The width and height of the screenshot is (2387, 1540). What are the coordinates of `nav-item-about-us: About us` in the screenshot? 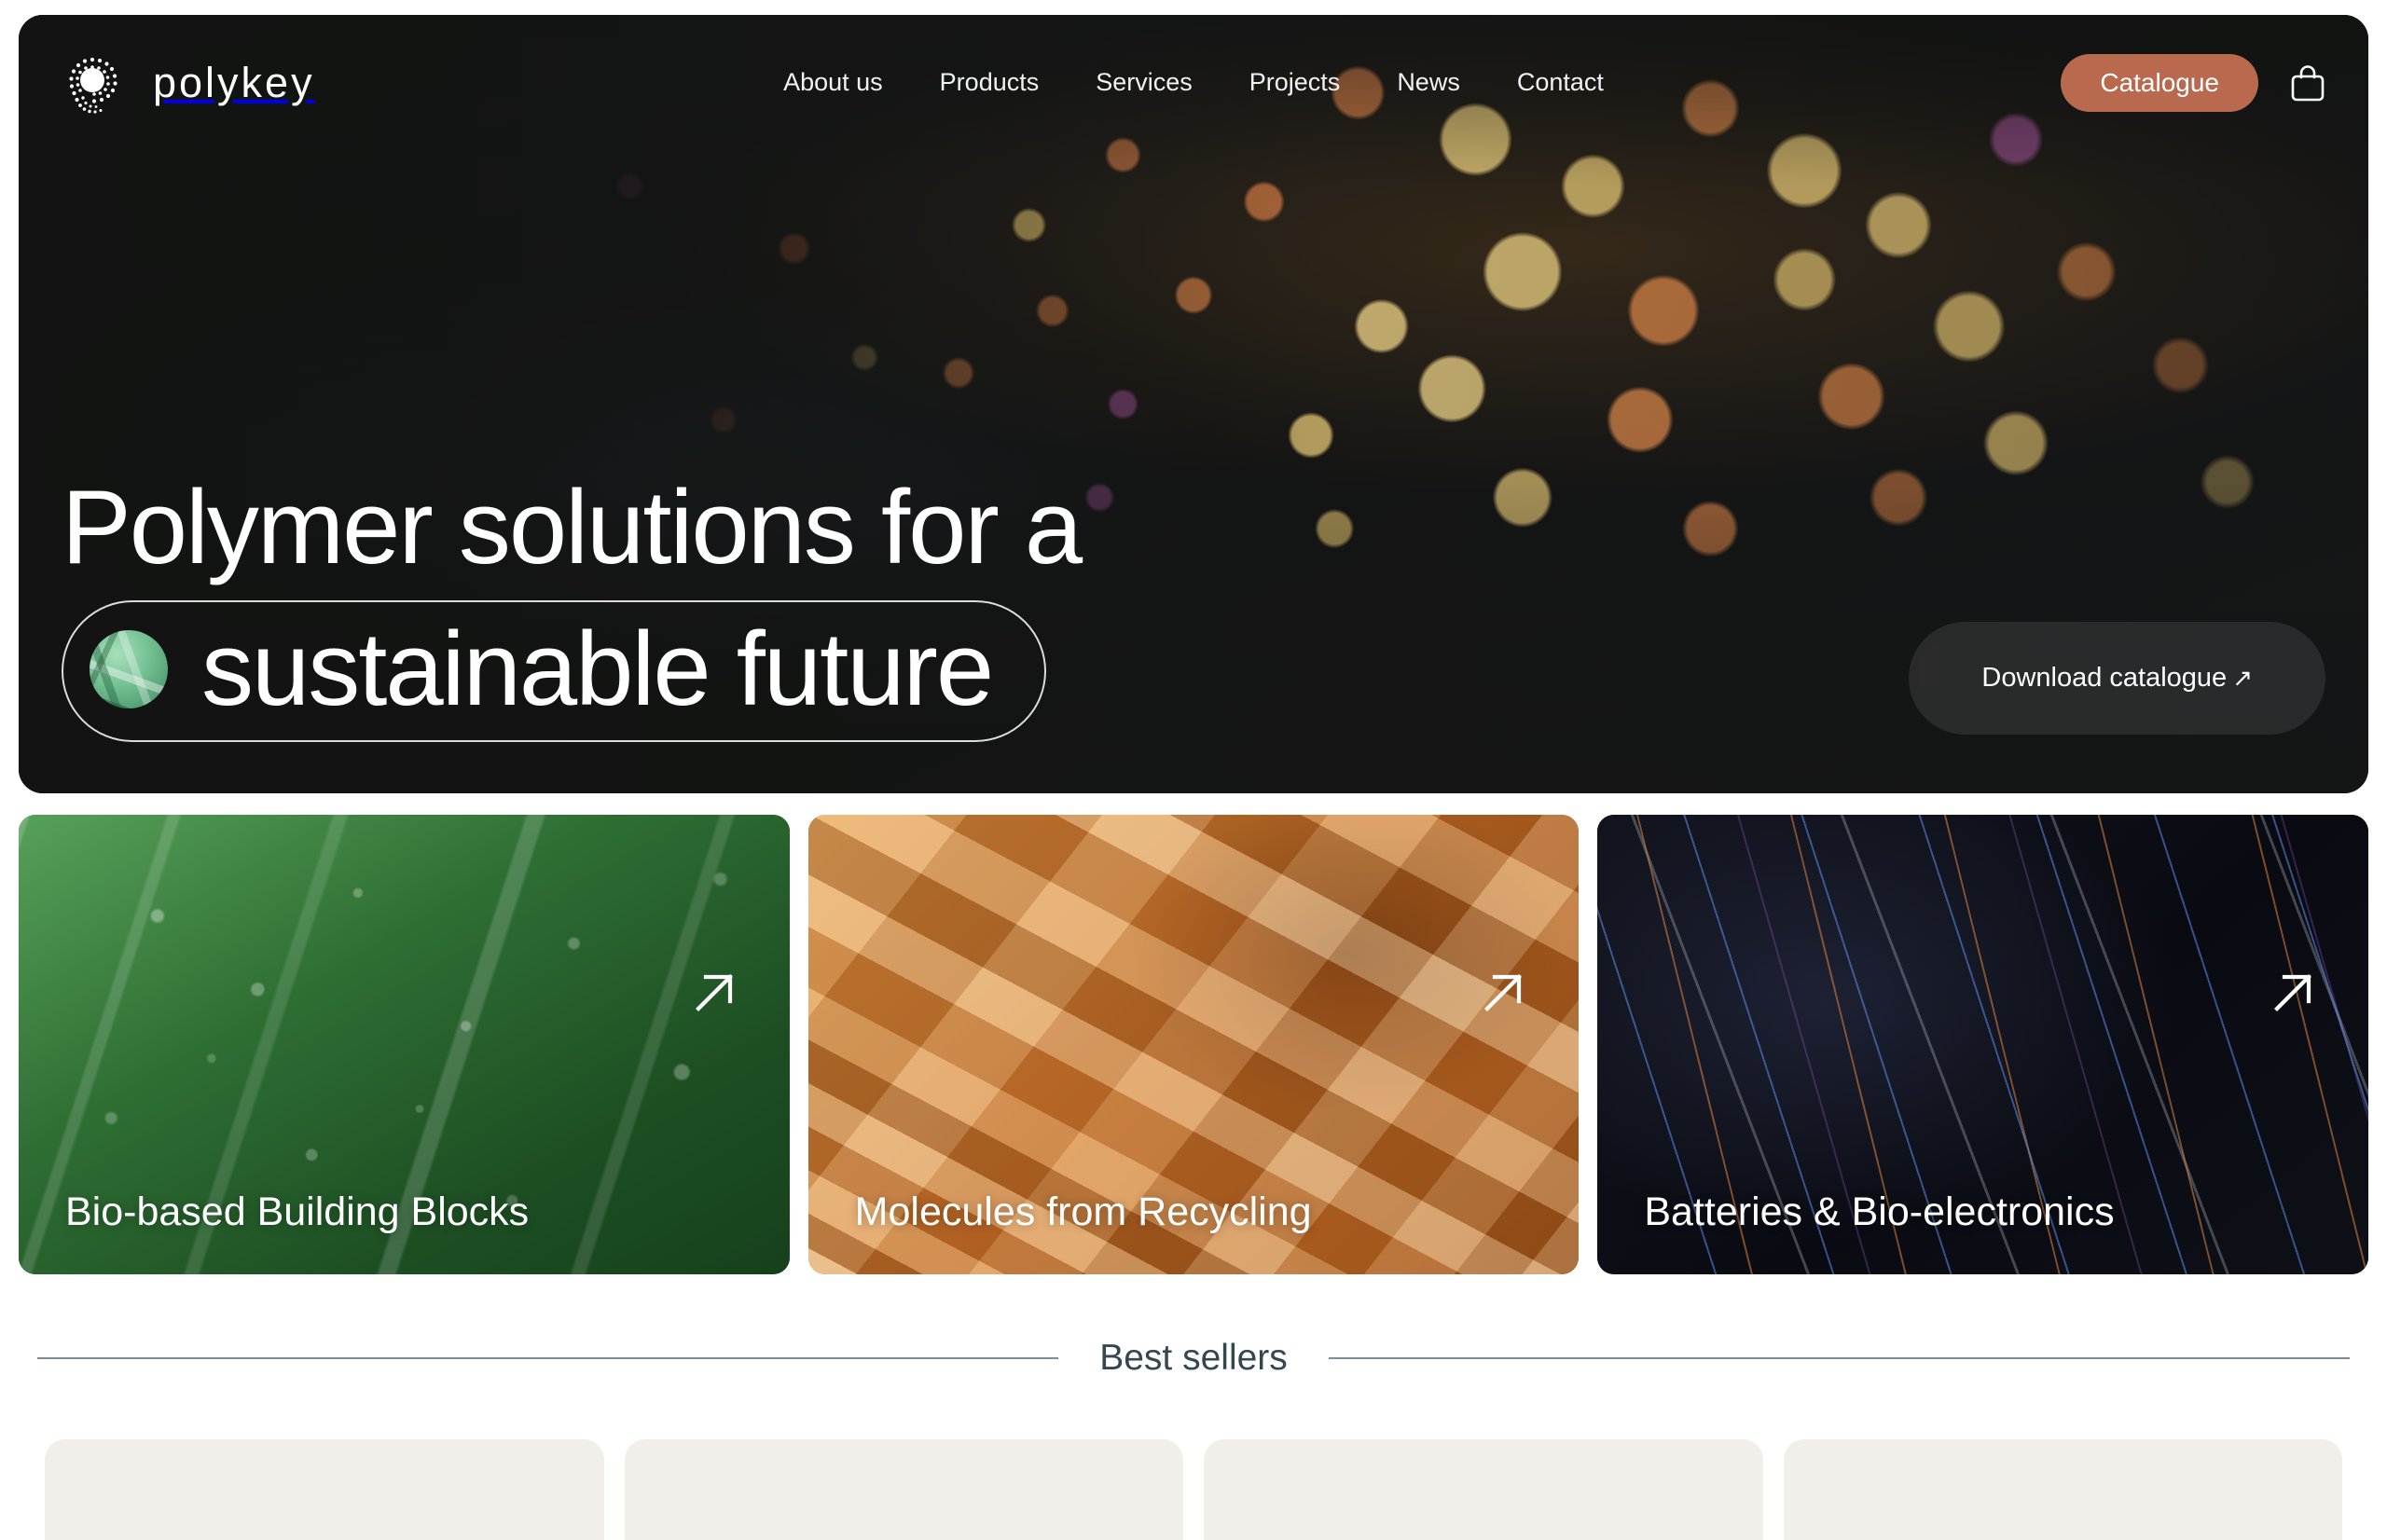 It's located at (833, 82).